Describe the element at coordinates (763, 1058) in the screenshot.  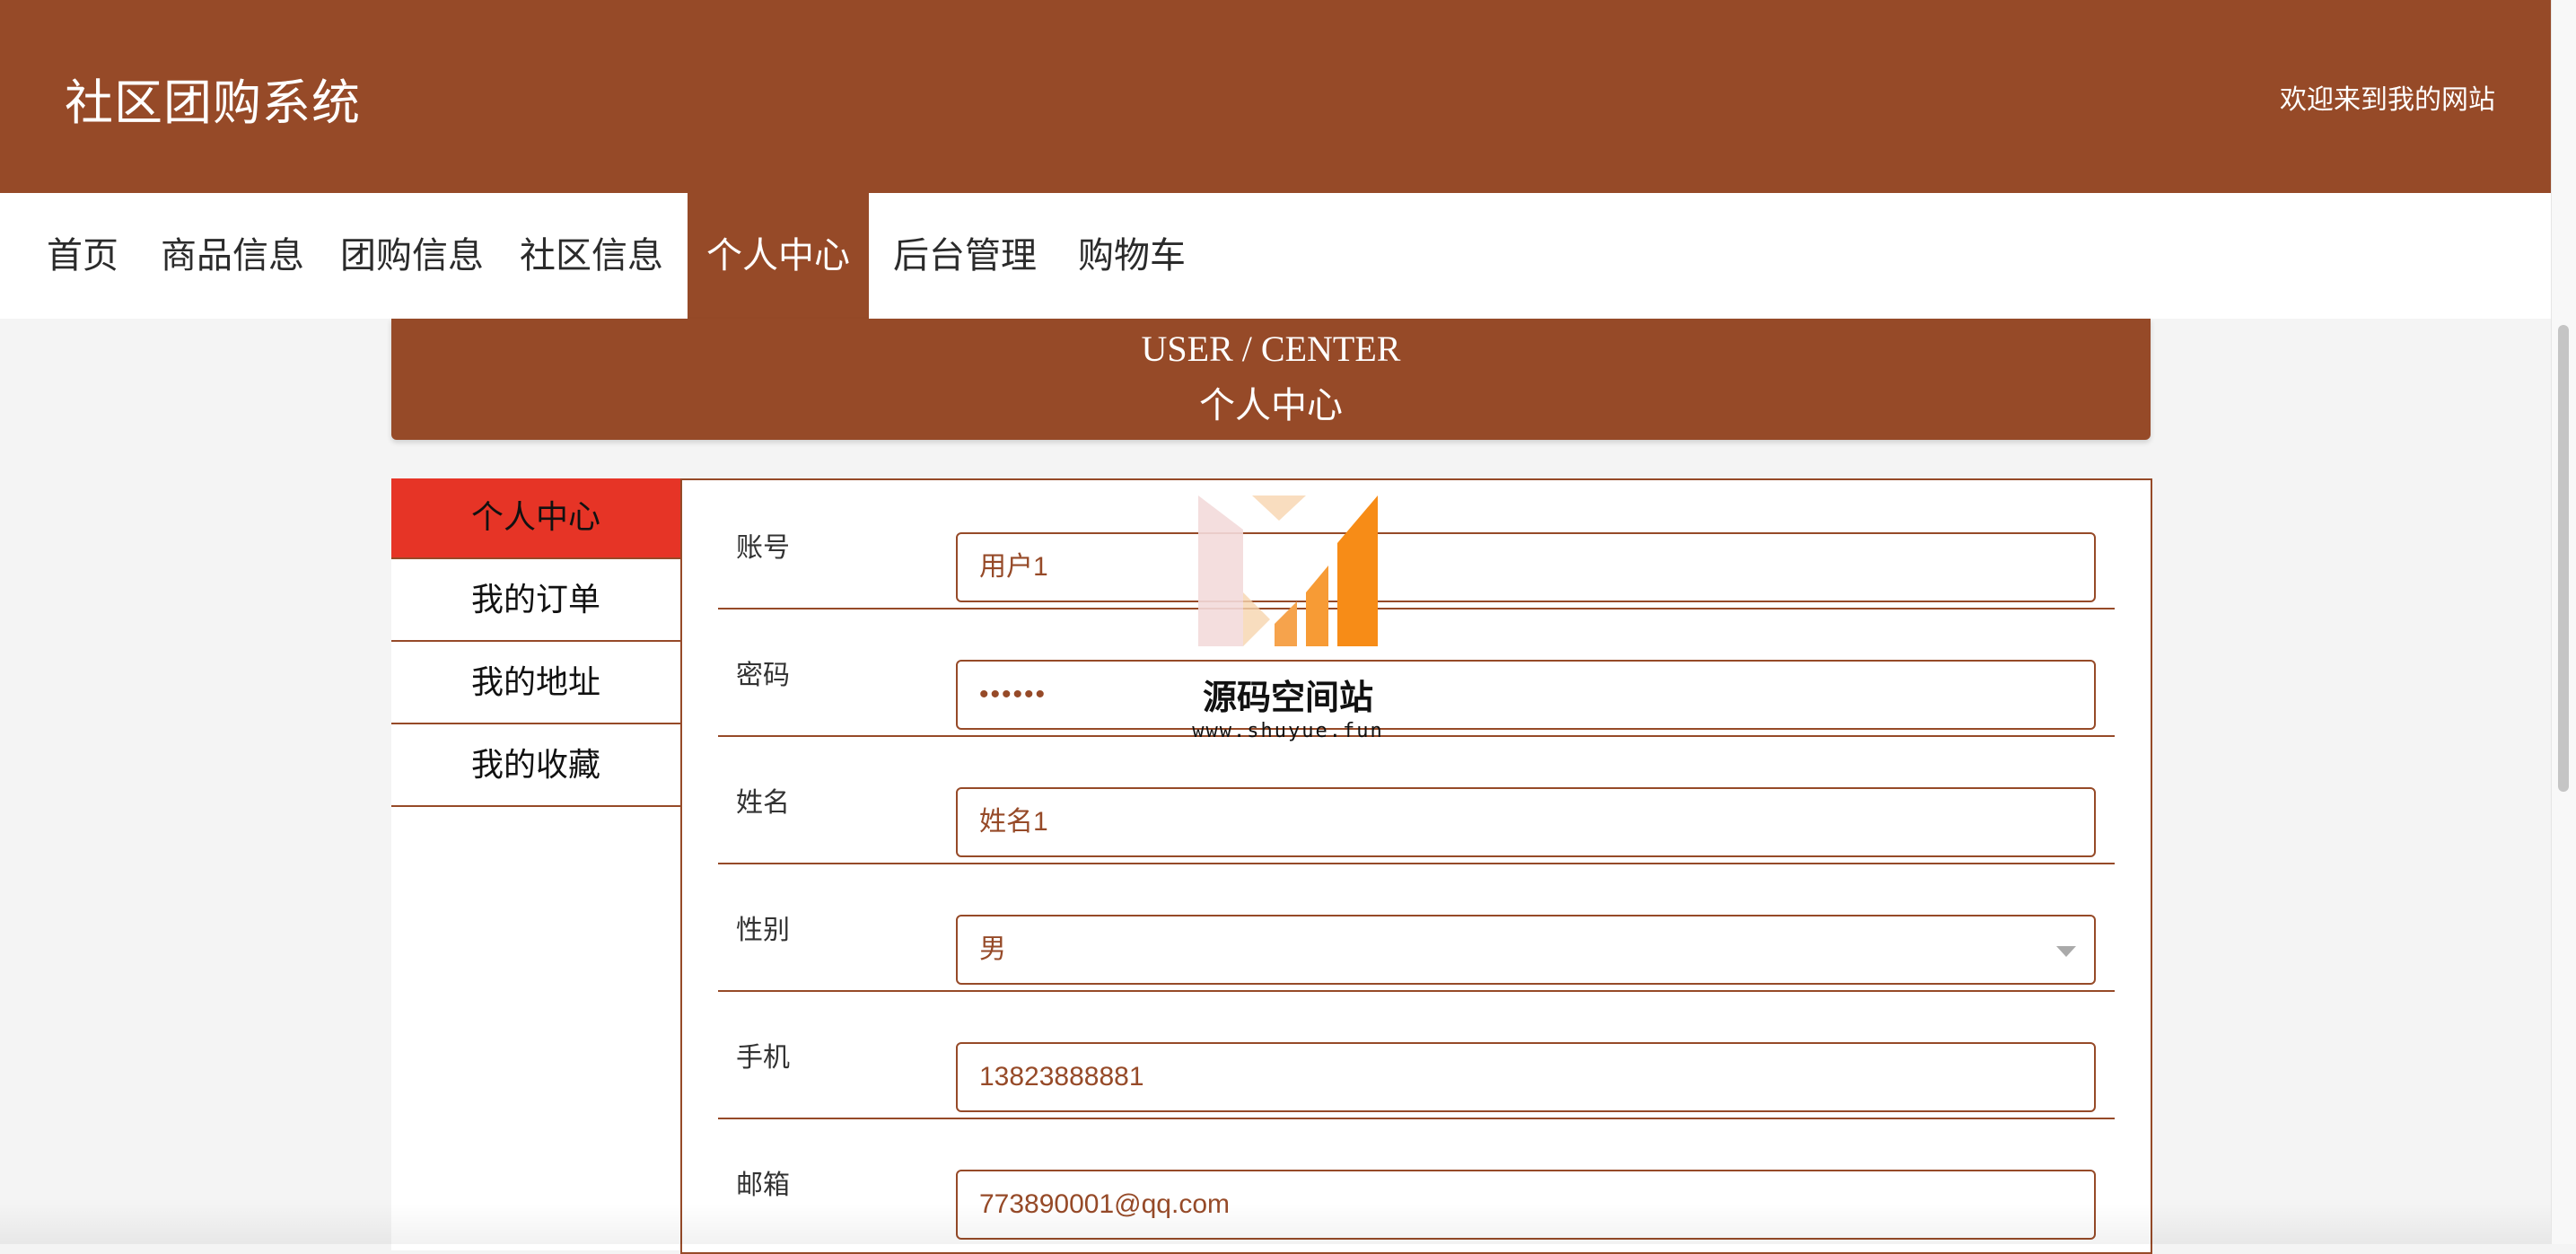
I see `phone-label: 手机` at that location.